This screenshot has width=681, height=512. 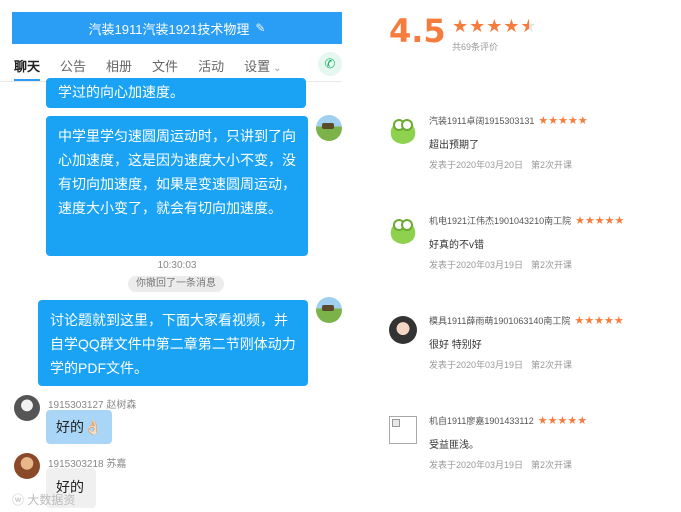 What do you see at coordinates (177, 265) in the screenshot?
I see `message-timestamp: 10:30:03` at bounding box center [177, 265].